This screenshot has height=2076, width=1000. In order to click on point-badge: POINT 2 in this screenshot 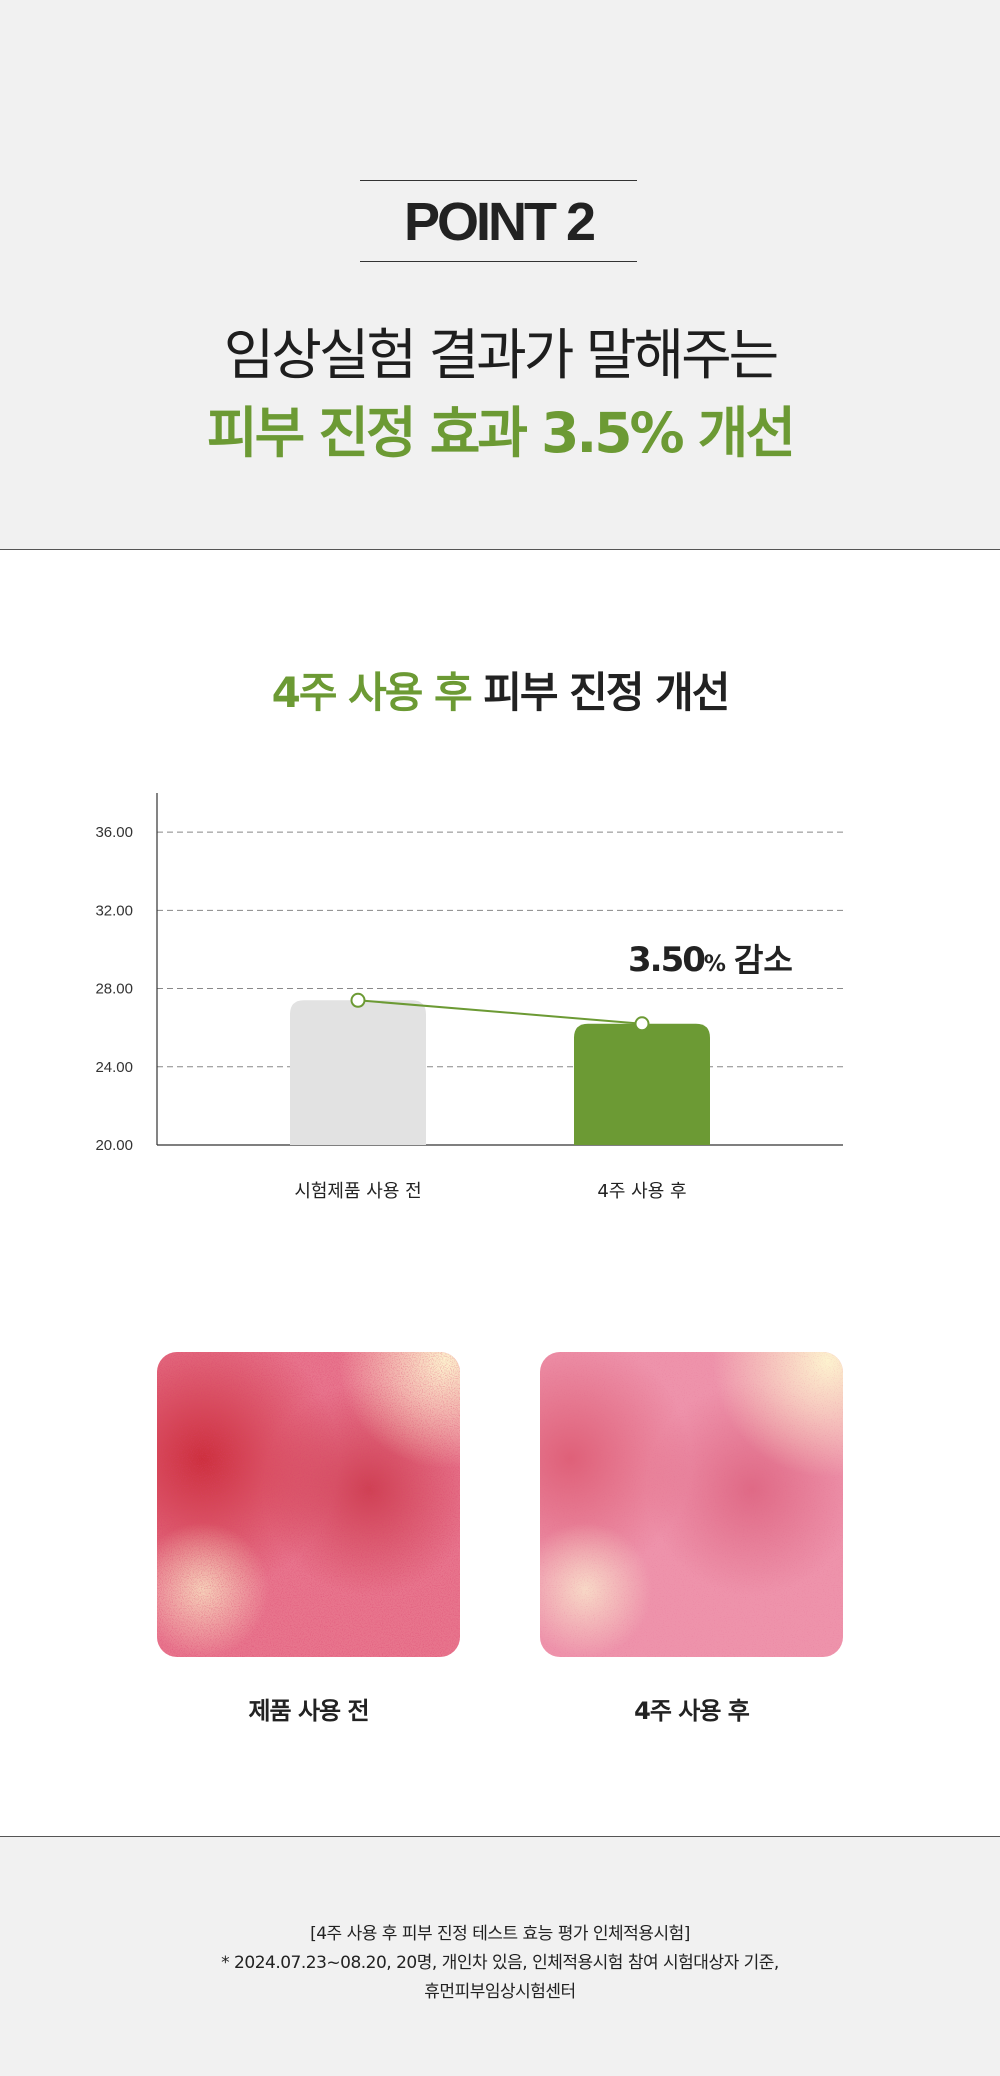, I will do `click(498, 221)`.